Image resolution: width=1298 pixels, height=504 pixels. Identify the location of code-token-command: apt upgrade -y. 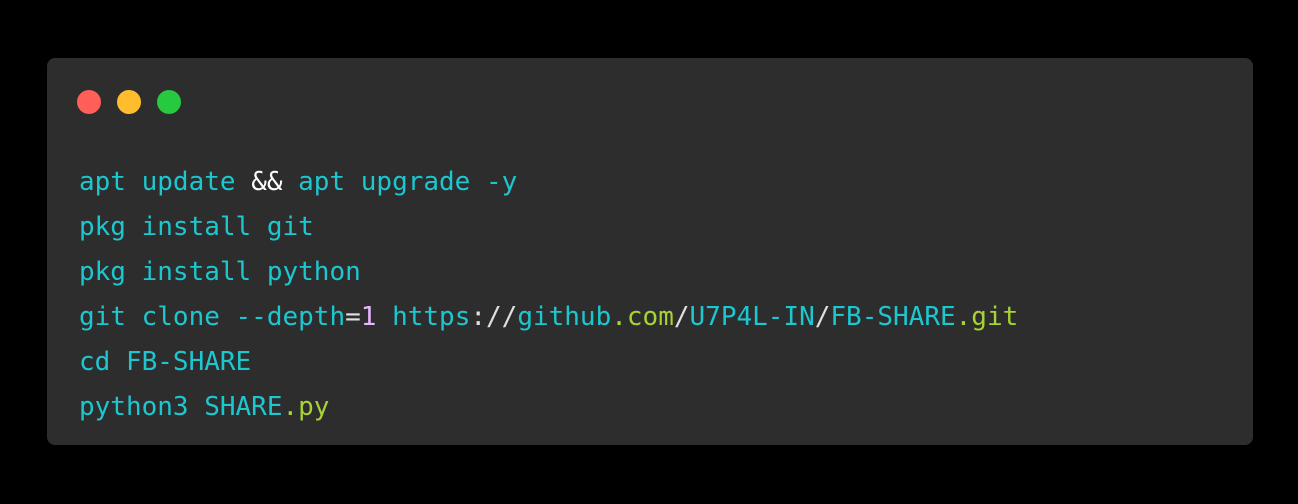
(400, 182).